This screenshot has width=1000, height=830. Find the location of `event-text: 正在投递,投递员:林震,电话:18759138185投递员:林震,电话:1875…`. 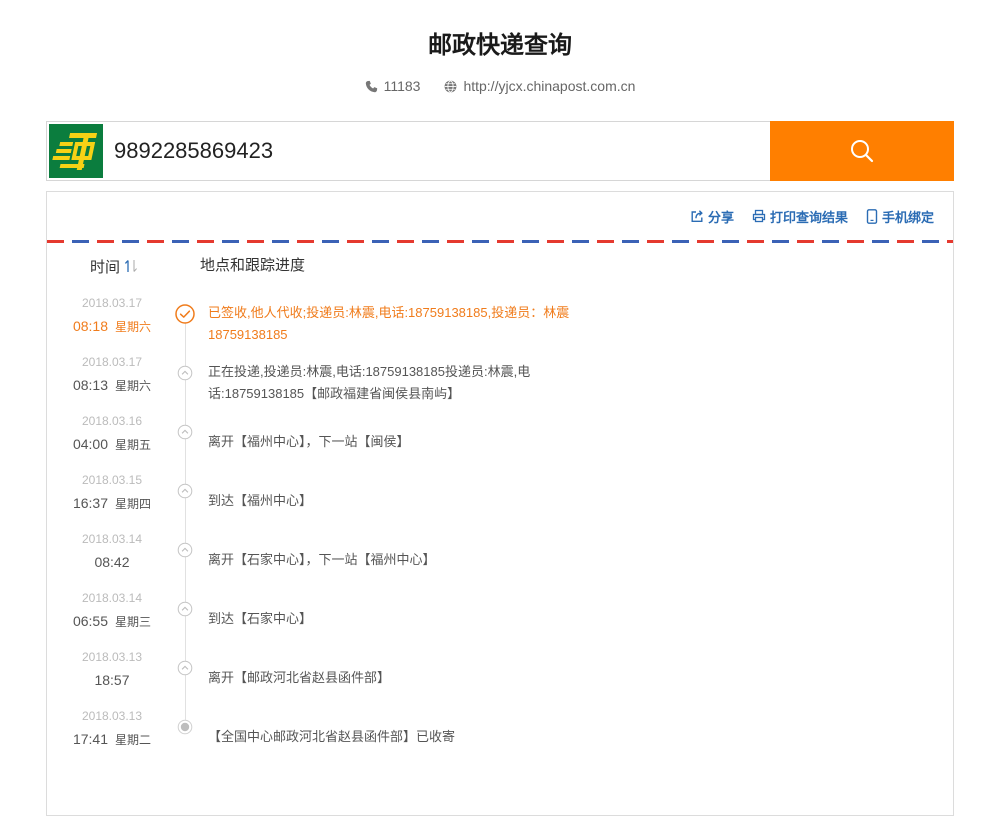

event-text: 正在投递,投递员:林震,电话:18759138185投递员:林震,电话:1875… is located at coordinates (369, 382).